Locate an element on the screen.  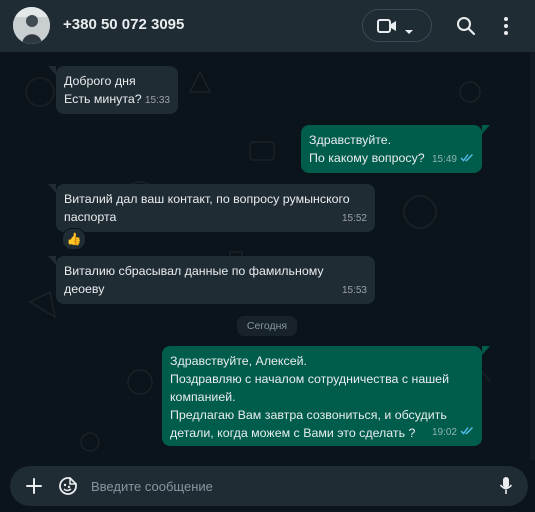
message-time: 15:49 is located at coordinates (444, 159).